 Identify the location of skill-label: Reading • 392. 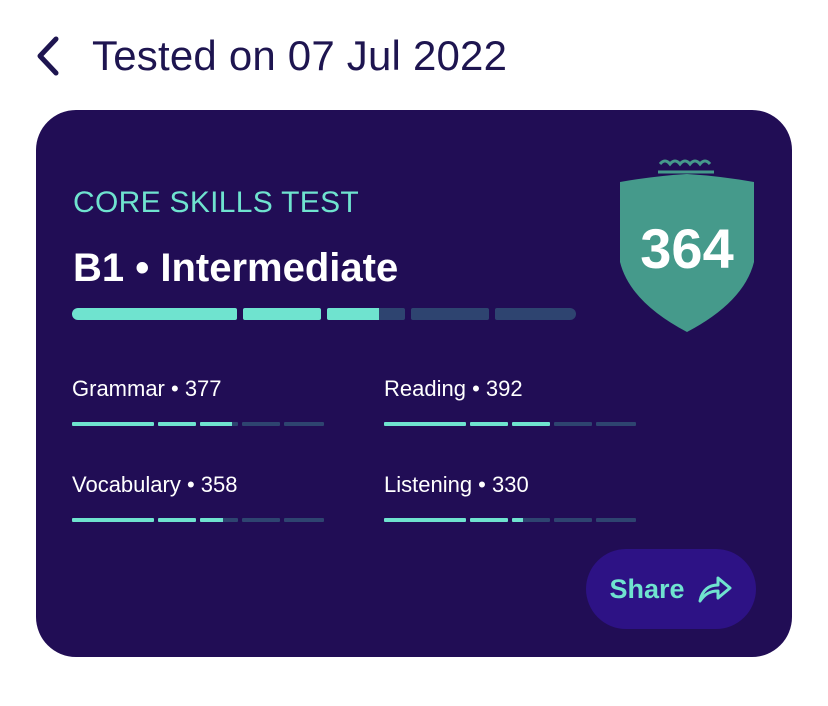
(453, 388).